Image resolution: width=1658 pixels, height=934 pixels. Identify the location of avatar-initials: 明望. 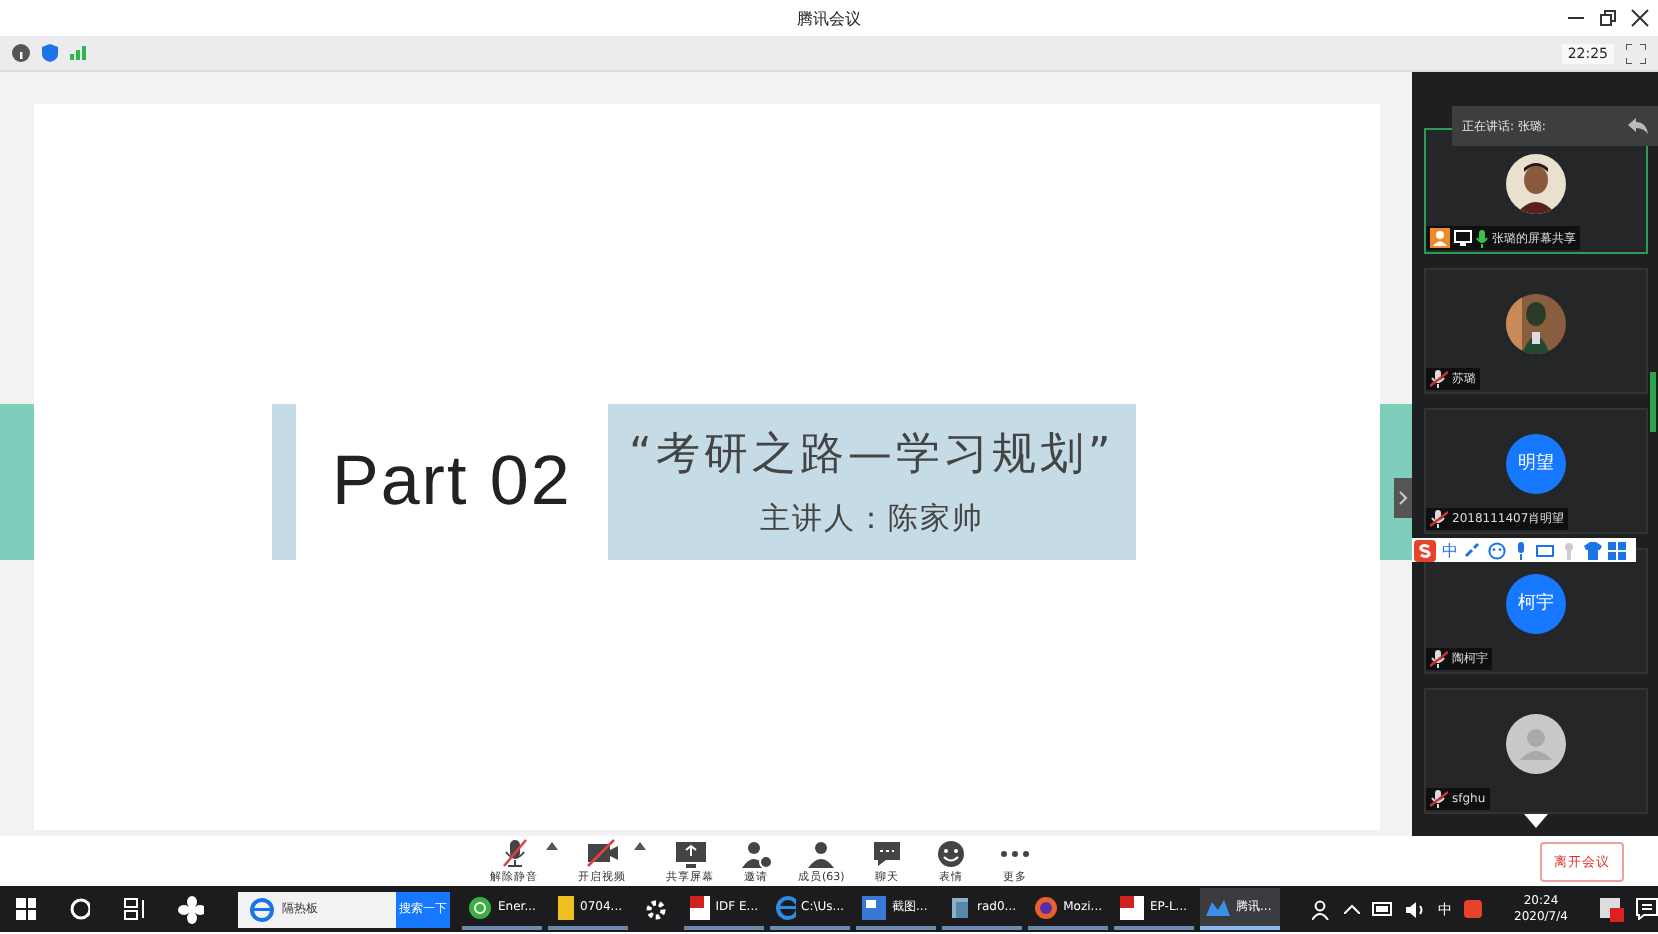
(1536, 463).